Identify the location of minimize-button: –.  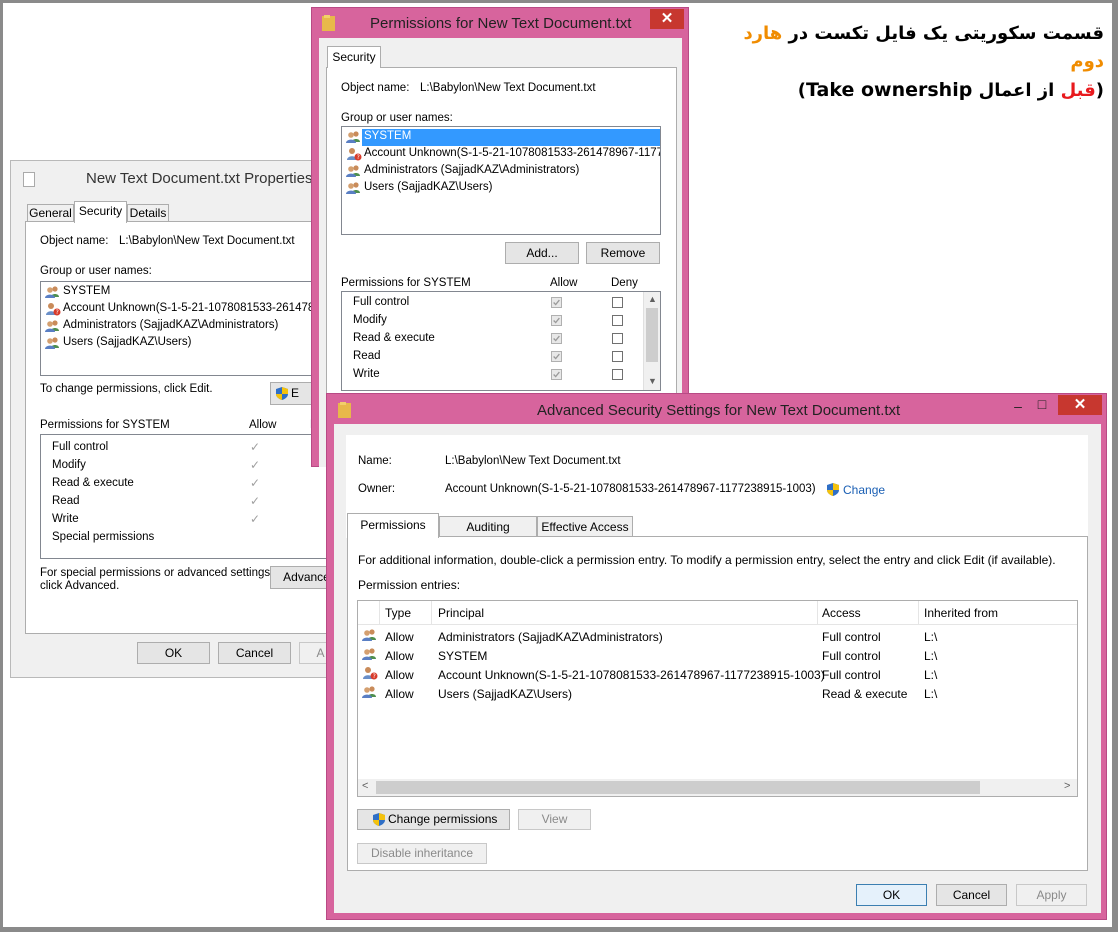
(1018, 406).